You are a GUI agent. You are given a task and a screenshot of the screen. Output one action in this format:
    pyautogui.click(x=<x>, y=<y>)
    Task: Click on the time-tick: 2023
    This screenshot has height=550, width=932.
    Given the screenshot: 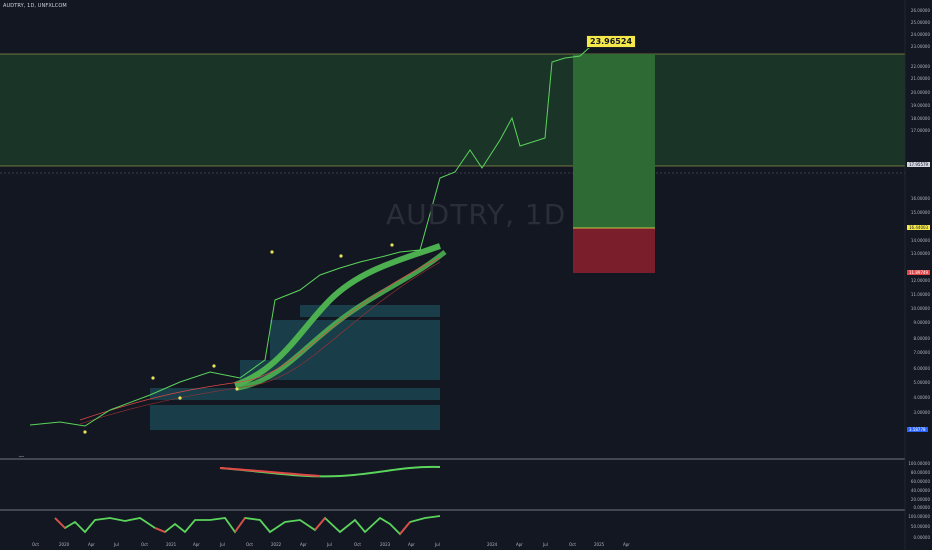 What is the action you would take?
    pyautogui.click(x=385, y=544)
    